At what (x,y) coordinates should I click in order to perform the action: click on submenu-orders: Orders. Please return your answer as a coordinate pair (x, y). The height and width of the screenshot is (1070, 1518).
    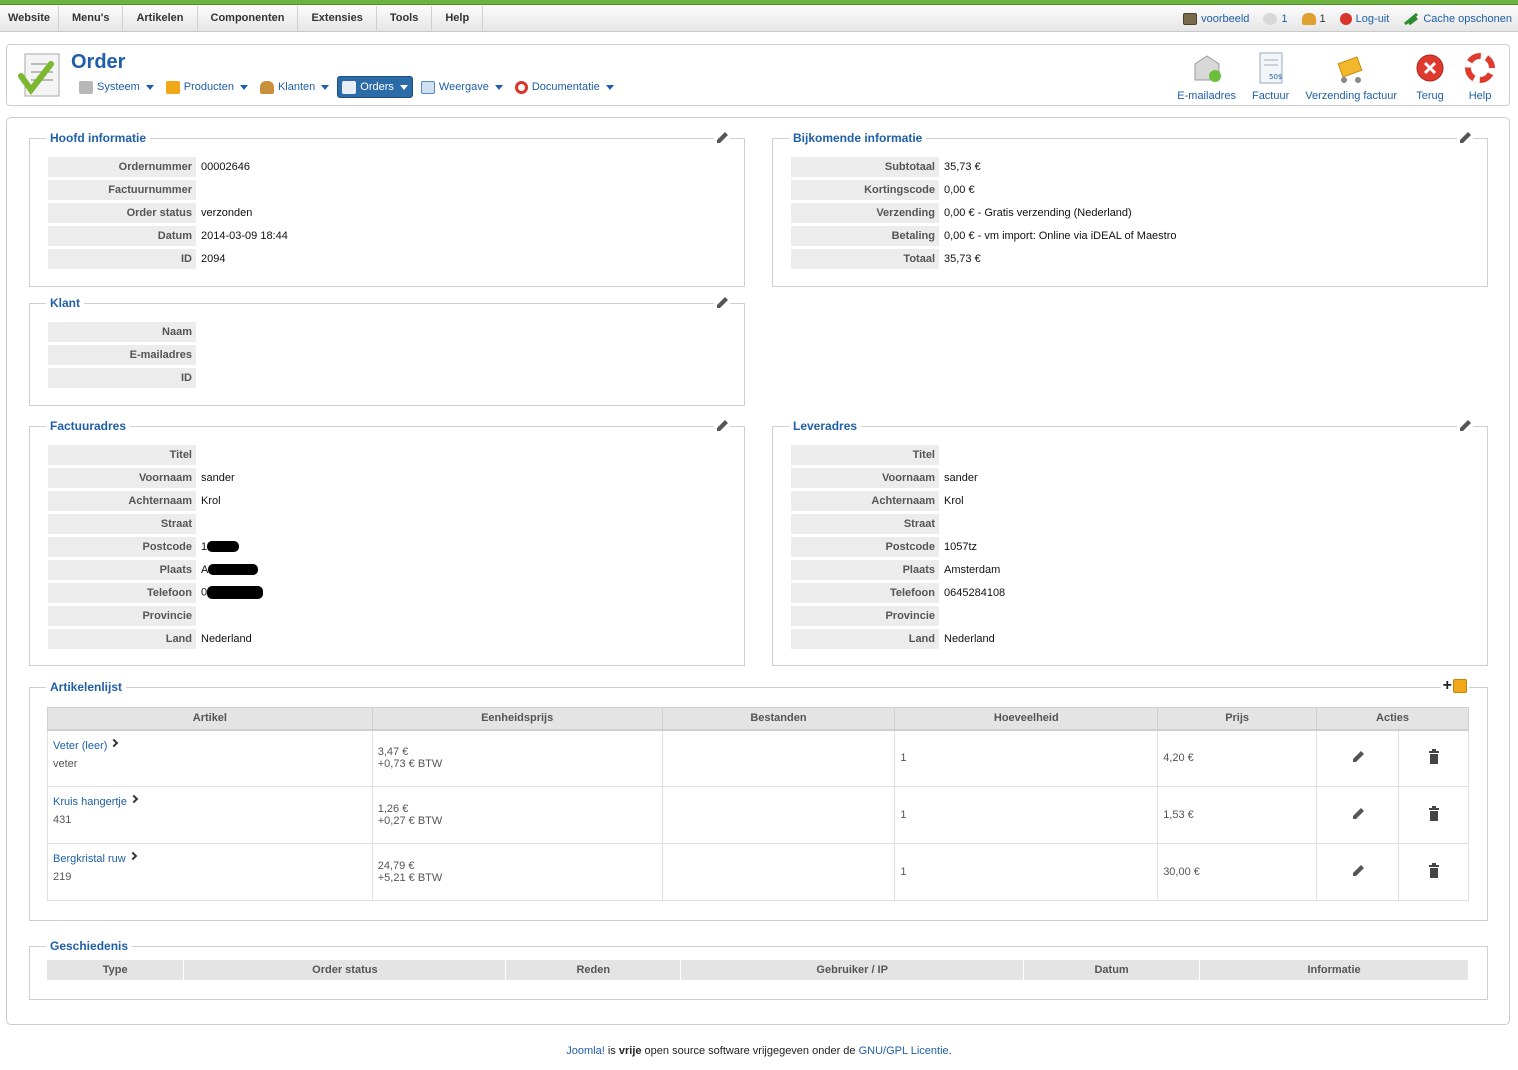
    Looking at the image, I should click on (375, 87).